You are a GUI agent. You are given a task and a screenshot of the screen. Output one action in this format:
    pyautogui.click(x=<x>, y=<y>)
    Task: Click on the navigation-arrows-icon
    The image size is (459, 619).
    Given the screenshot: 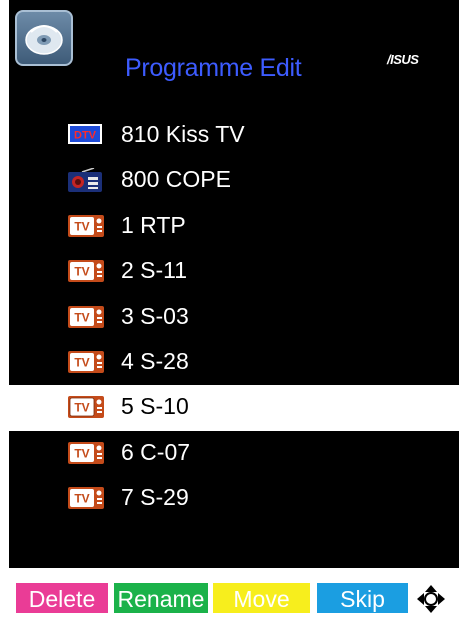 What is the action you would take?
    pyautogui.click(x=431, y=599)
    